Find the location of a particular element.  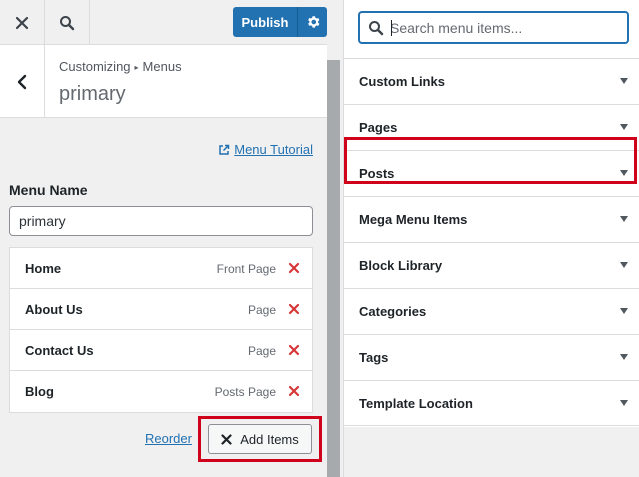

close-icon is located at coordinates (22, 22).